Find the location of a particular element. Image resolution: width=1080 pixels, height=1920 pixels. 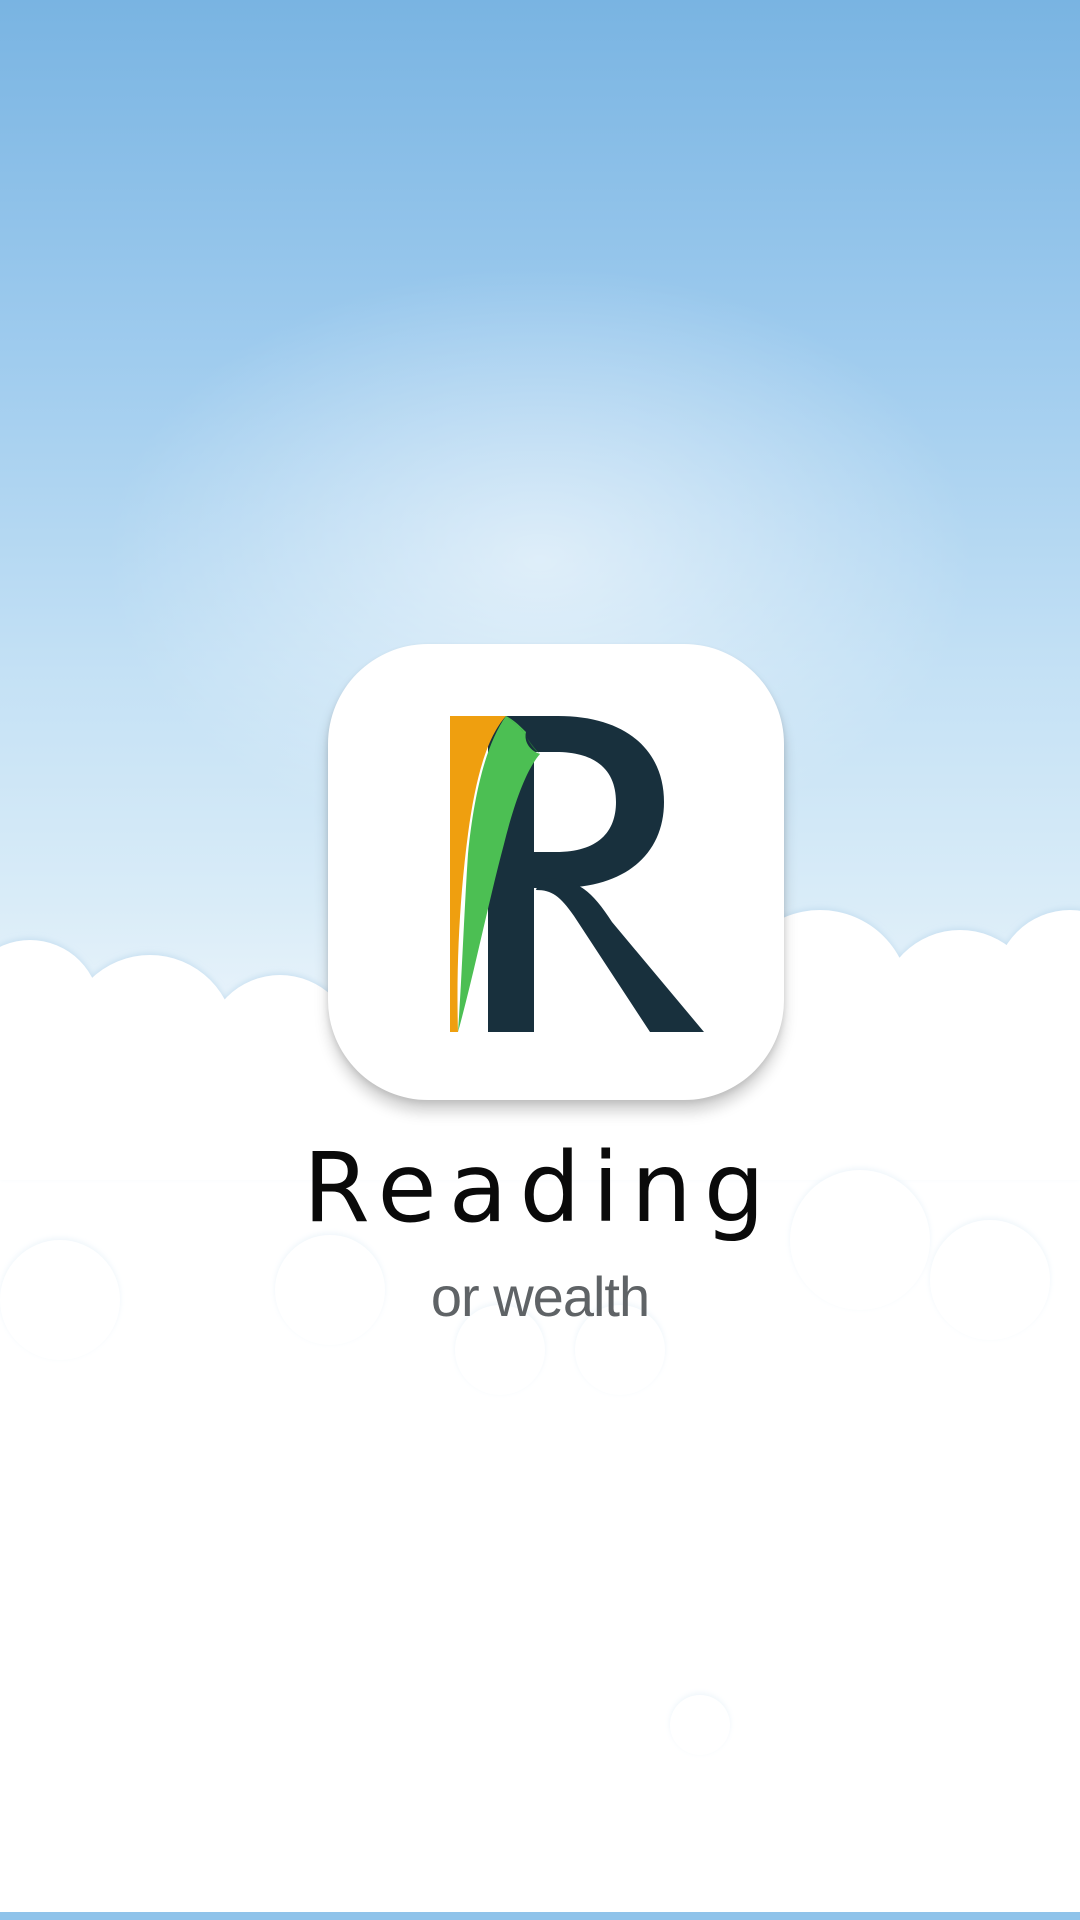

letter-r-page-curl-logo-icon is located at coordinates (577, 874).